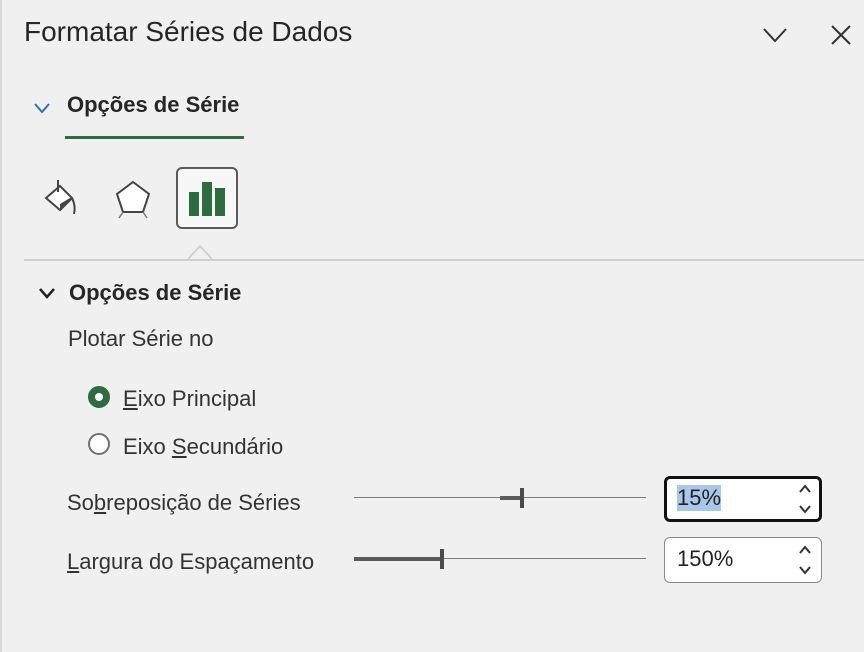 This screenshot has height=652, width=864. I want to click on series-options-bar-chart-icon, so click(207, 199).